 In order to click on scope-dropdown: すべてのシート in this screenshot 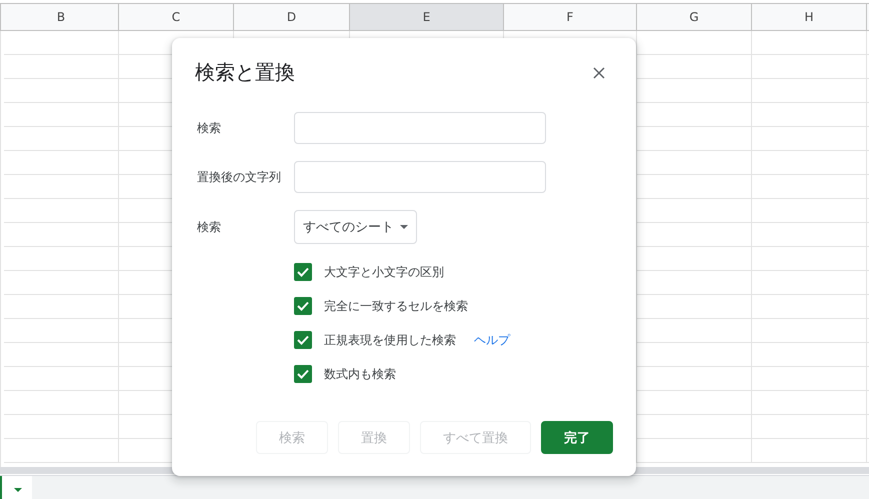, I will do `click(355, 227)`.